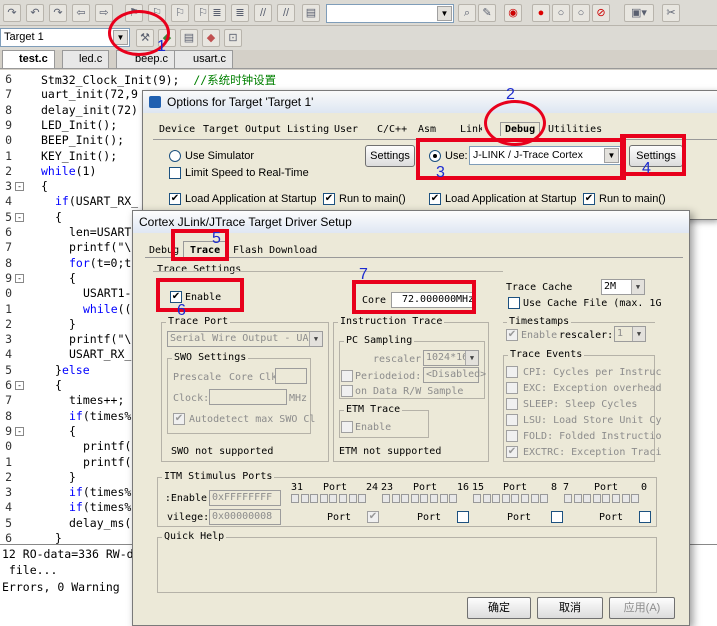 Image resolution: width=717 pixels, height=626 pixels. Describe the element at coordinates (454, 375) in the screenshot. I see `periodic-input: <Disabled>` at that location.